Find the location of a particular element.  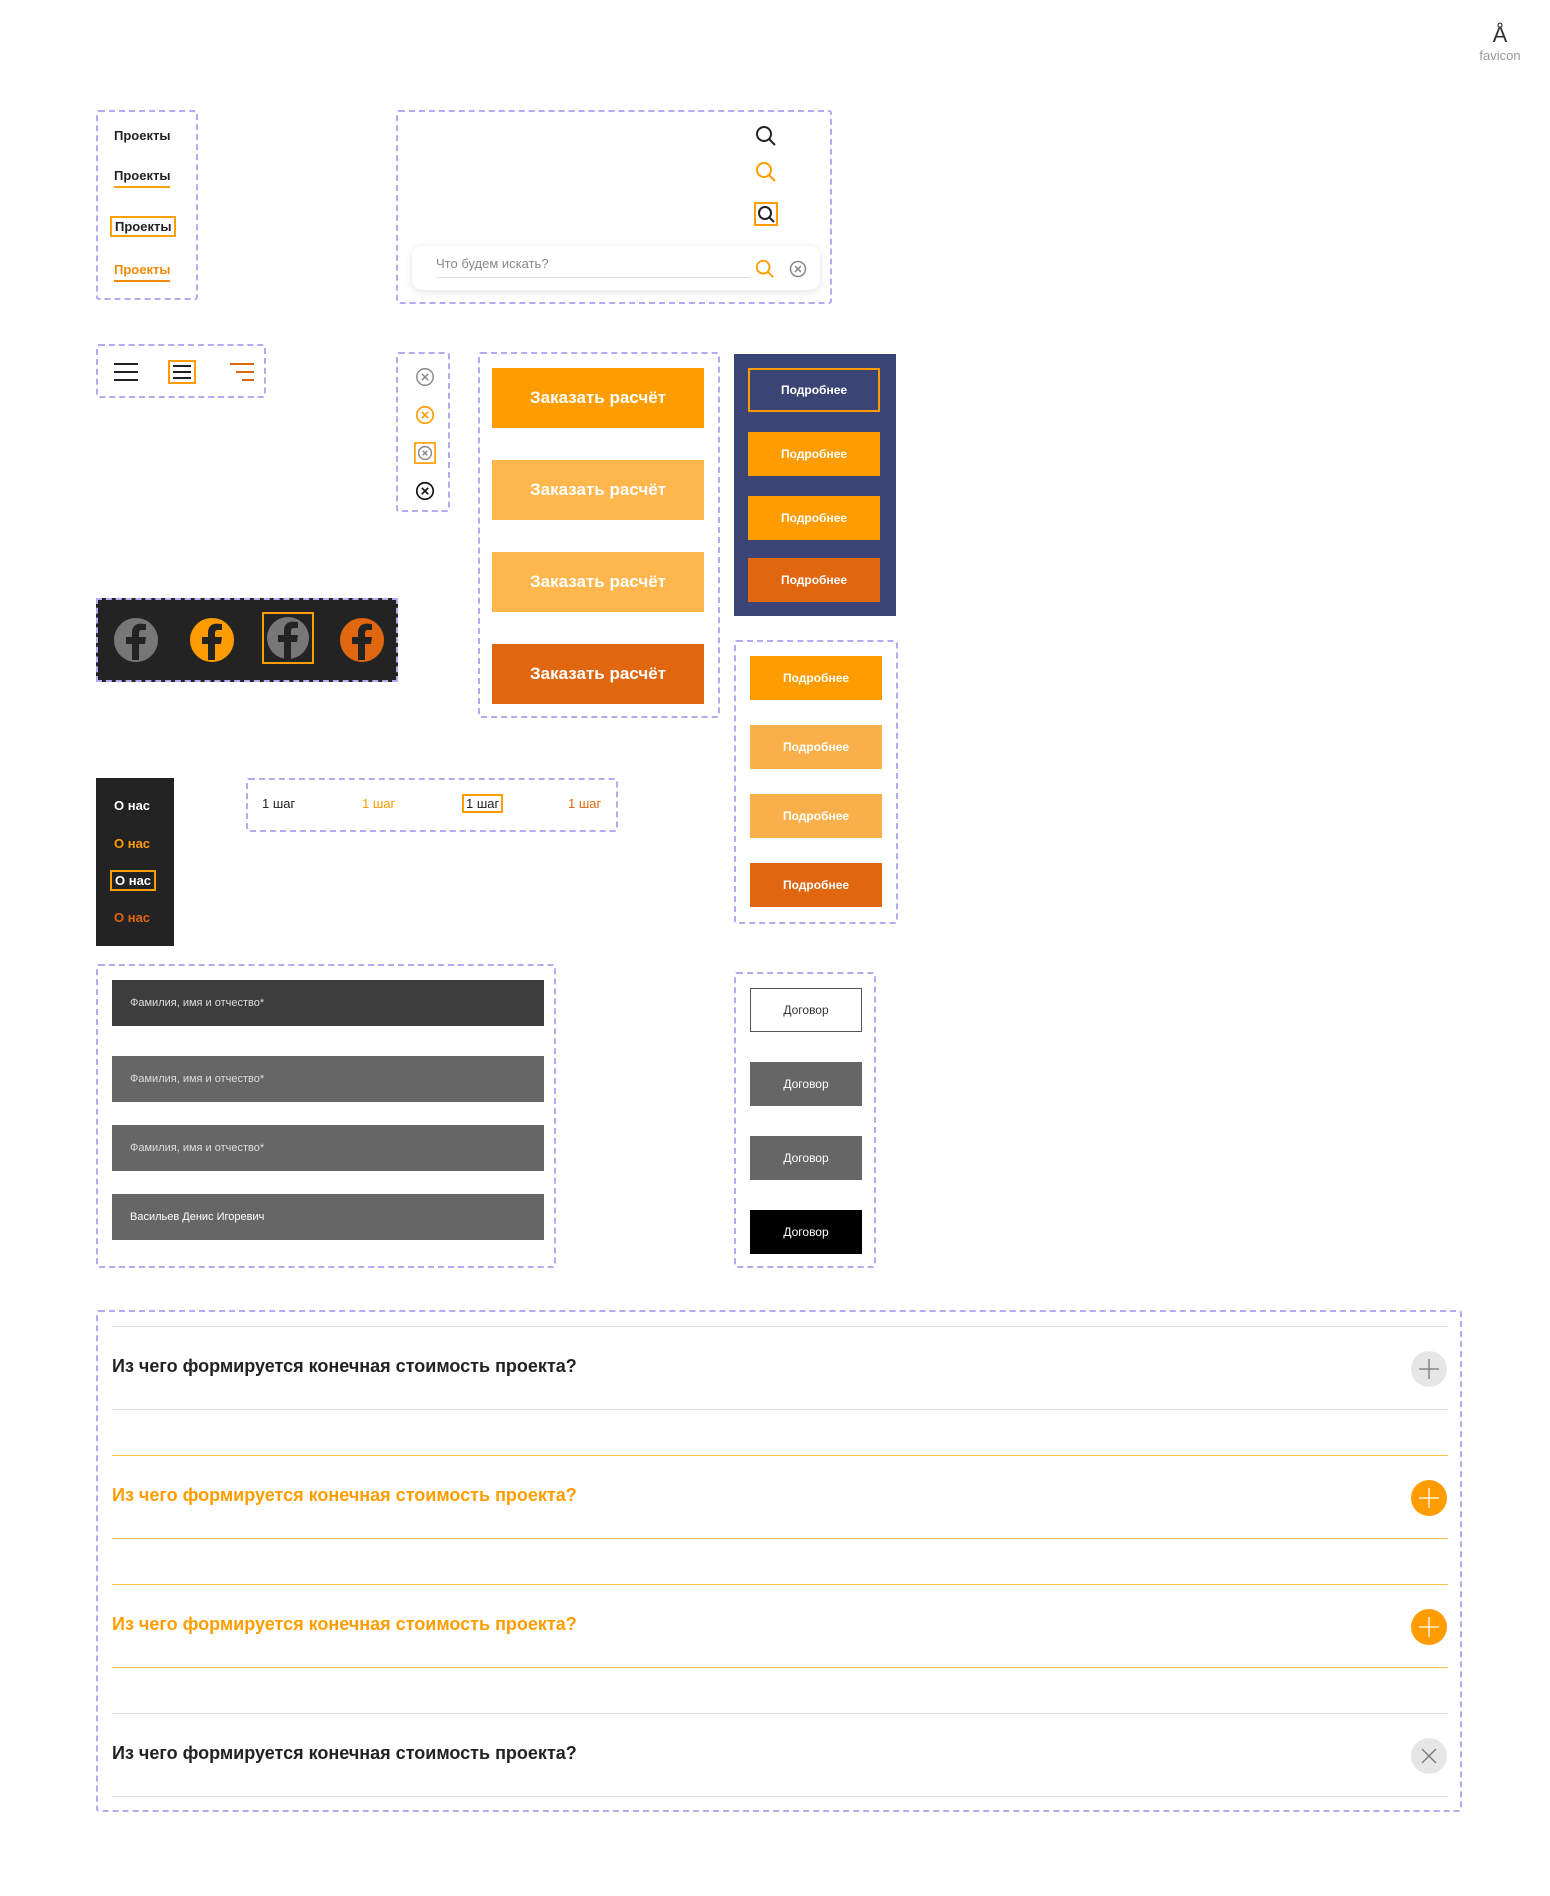

order-button: Заказать расчёт is located at coordinates (598, 398).